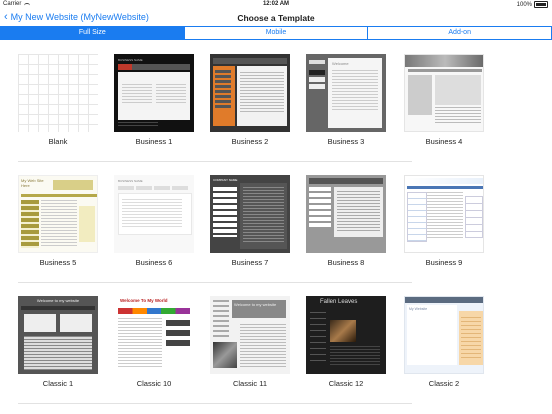  Describe the element at coordinates (58, 141) in the screenshot. I see `template-label: Blank` at that location.